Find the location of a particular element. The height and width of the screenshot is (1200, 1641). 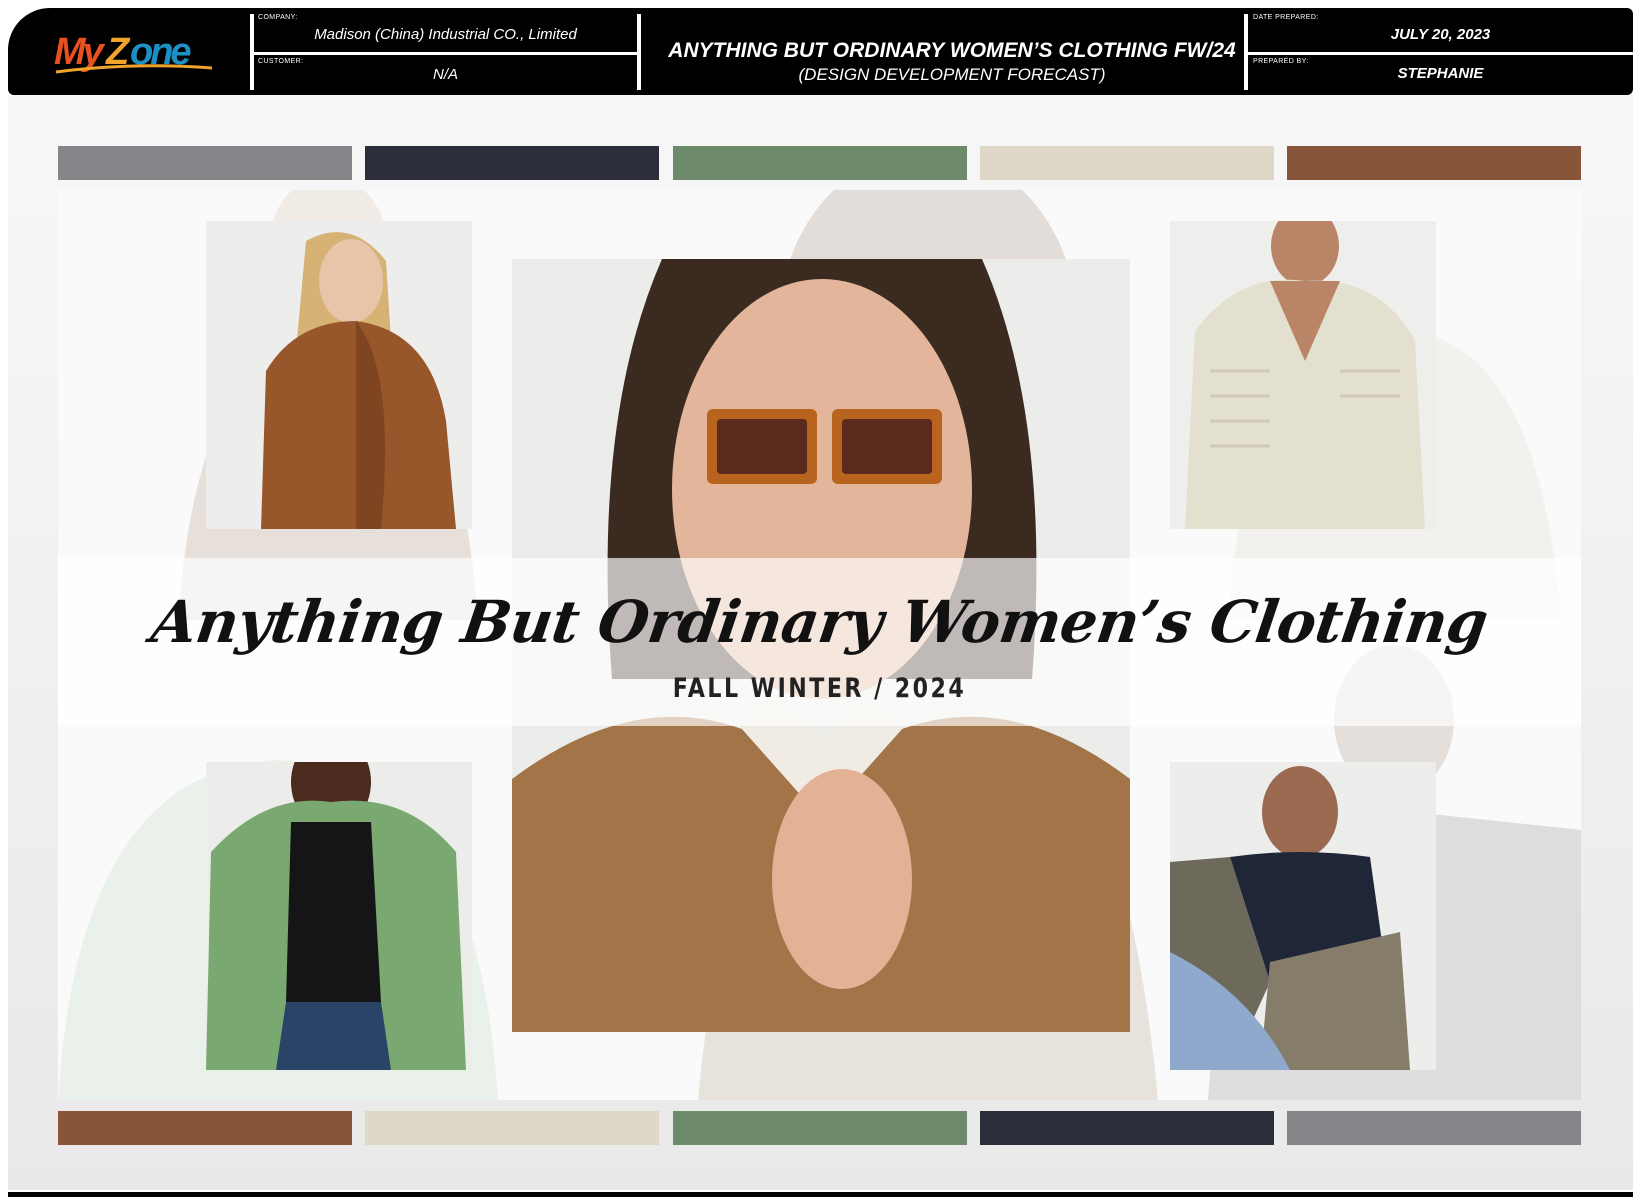

date-label: DATE PREPARED: is located at coordinates (1286, 17).